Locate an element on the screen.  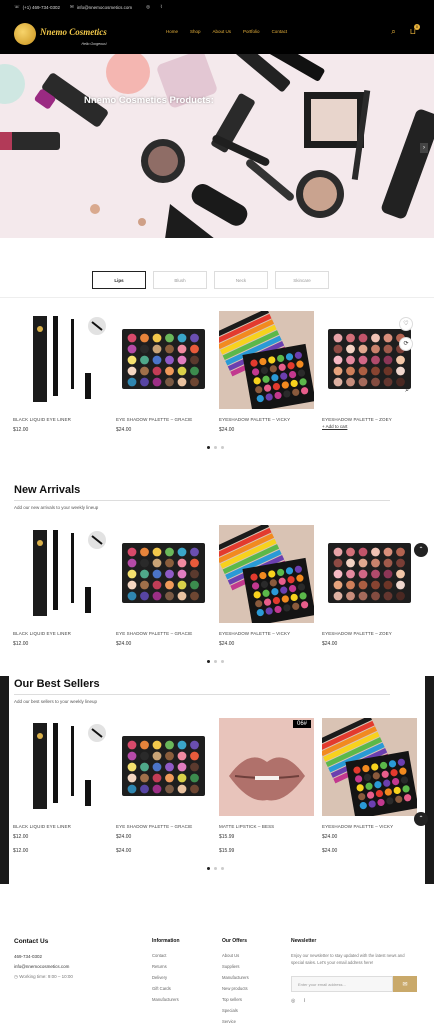
main-nav: Home Shop About Us Portfolio Contact is located at coordinates (226, 31).